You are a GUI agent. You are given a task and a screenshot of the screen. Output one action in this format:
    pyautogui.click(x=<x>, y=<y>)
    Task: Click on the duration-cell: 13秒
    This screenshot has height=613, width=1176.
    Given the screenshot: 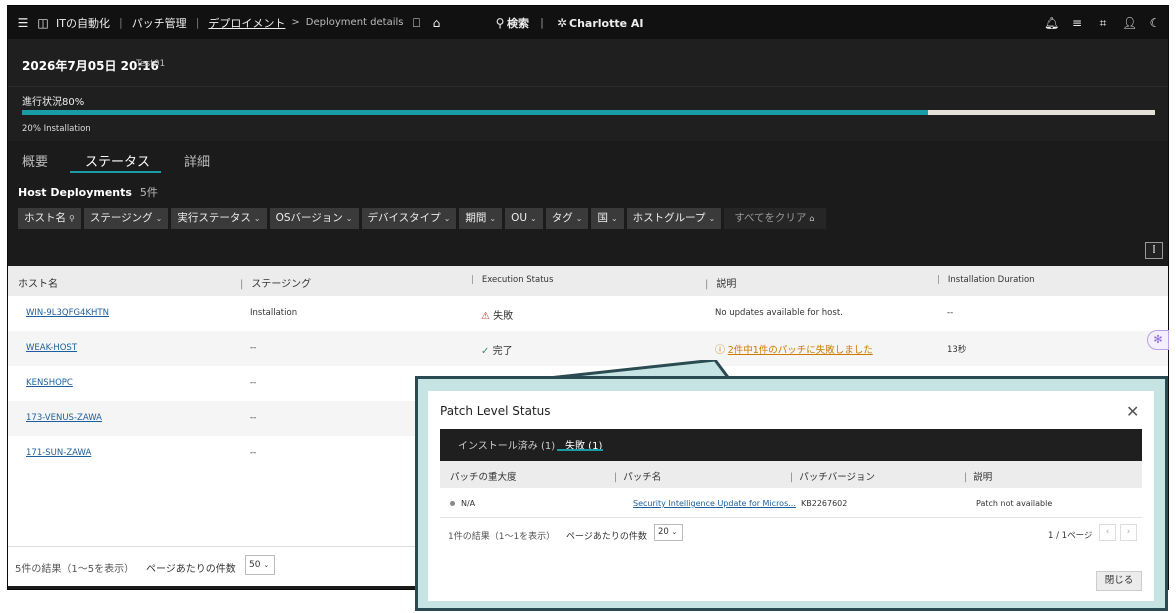 What is the action you would take?
    pyautogui.click(x=957, y=350)
    